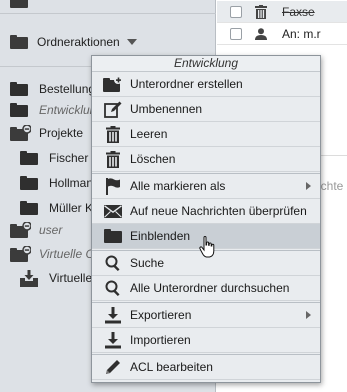 The image size is (347, 392). Describe the element at coordinates (206, 315) in the screenshot. I see `menu-item-exportieren: Exportieren` at that location.